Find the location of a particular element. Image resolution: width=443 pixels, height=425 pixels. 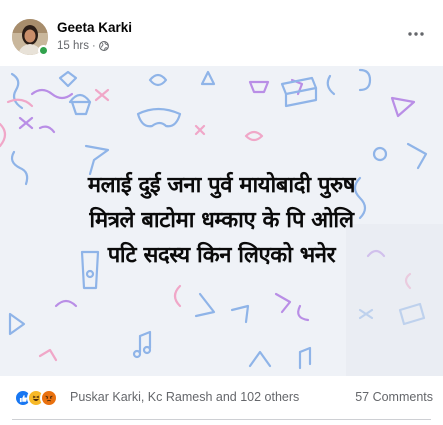

globe-icon is located at coordinates (103, 46).